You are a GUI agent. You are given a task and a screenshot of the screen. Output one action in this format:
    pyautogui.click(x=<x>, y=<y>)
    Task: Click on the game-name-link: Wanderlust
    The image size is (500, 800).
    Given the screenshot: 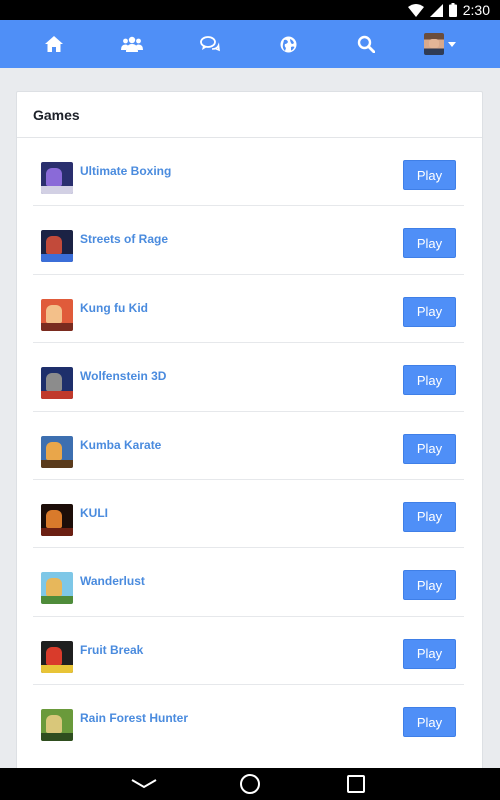 What is the action you would take?
    pyautogui.click(x=112, y=581)
    